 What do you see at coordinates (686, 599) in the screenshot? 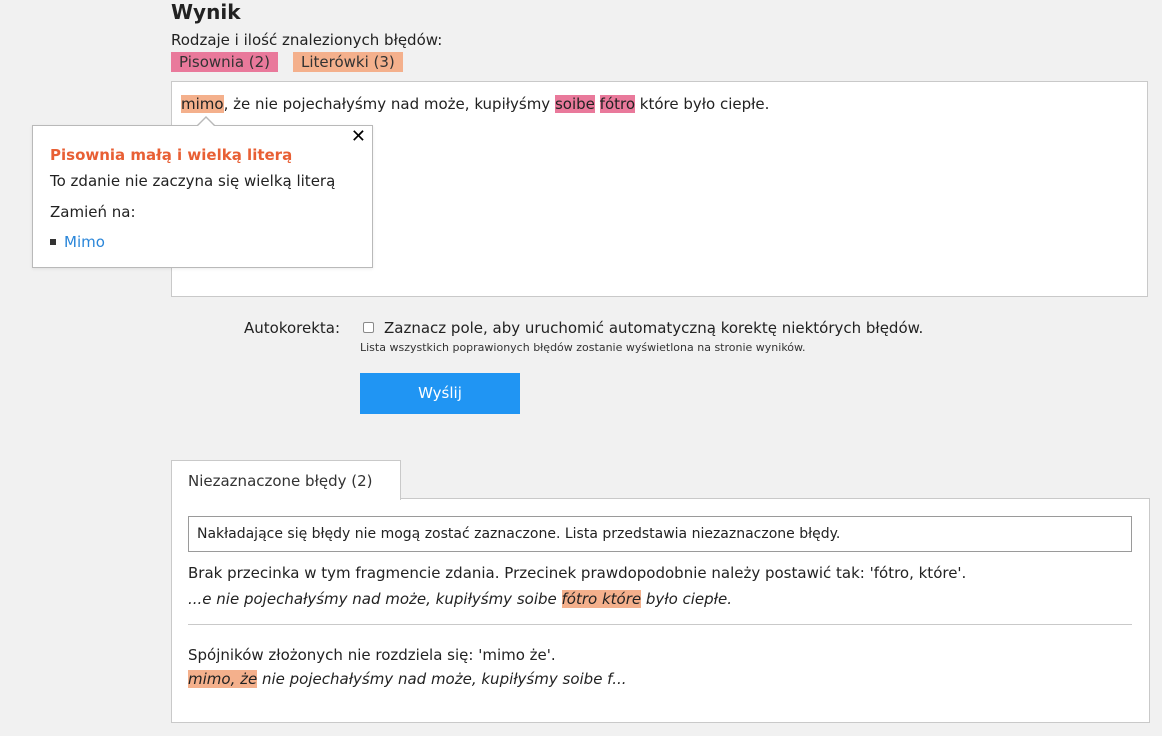
I see `context-text: było ciepłe.` at bounding box center [686, 599].